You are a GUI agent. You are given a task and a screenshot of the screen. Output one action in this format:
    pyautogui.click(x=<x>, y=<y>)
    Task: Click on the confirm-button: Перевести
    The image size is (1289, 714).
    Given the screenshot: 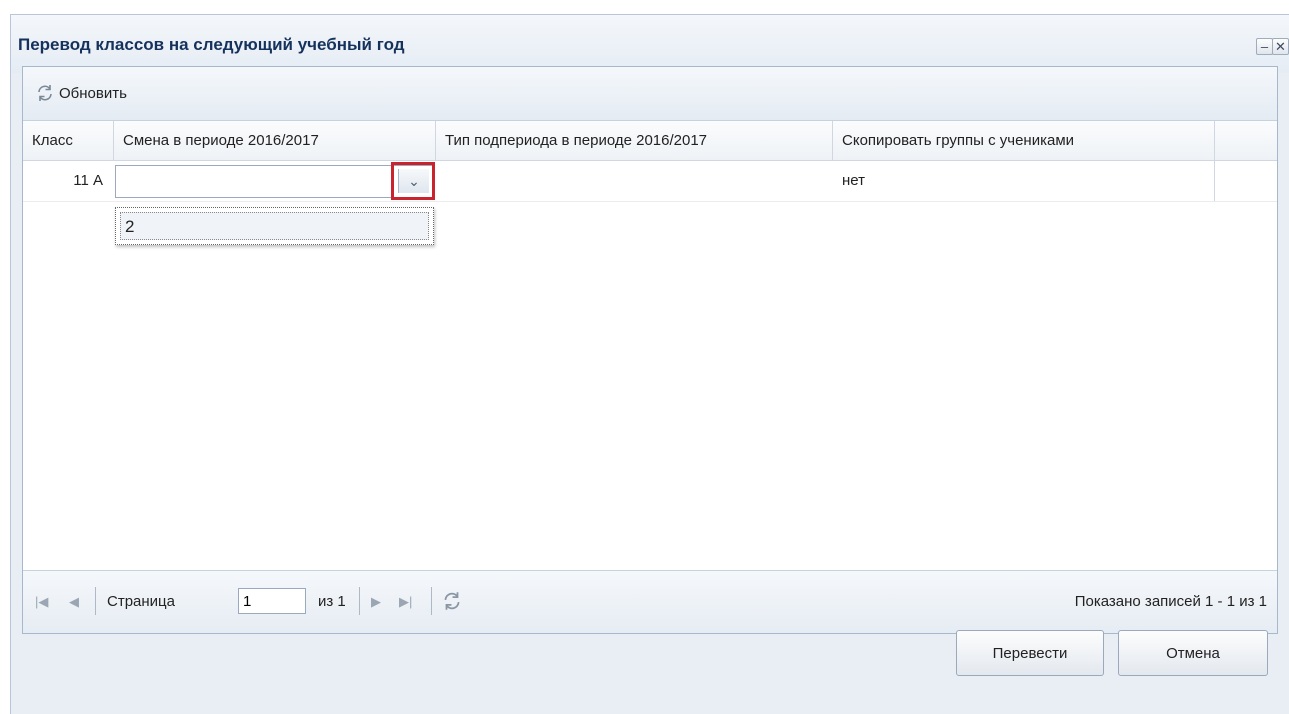 What is the action you would take?
    pyautogui.click(x=1030, y=653)
    